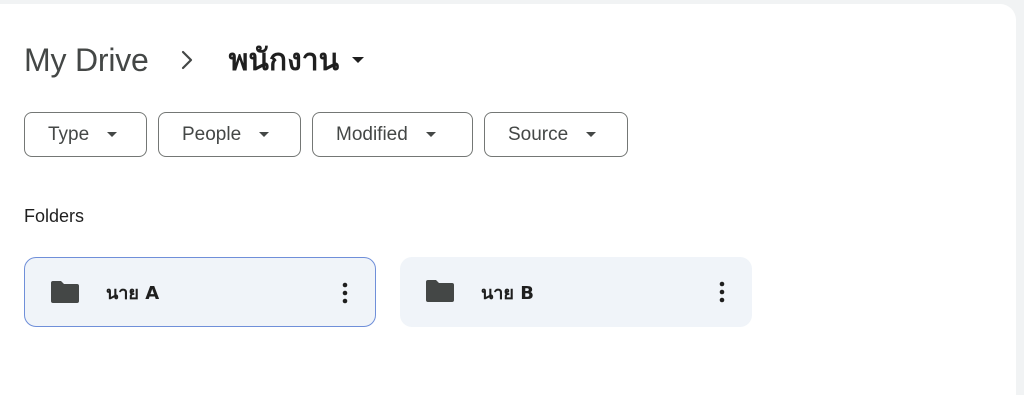 The width and height of the screenshot is (1024, 395). I want to click on filter-people-chip: People, so click(229, 134).